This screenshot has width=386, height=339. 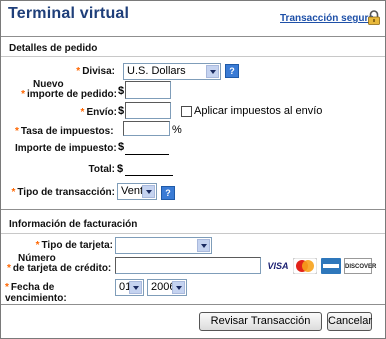 What do you see at coordinates (193, 233) in the screenshot?
I see `billing-section-divider` at bounding box center [193, 233].